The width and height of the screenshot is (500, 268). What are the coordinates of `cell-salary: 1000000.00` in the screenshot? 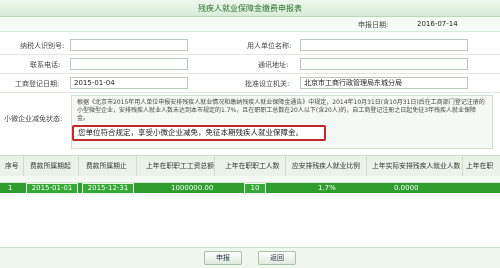 It's located at (192, 188).